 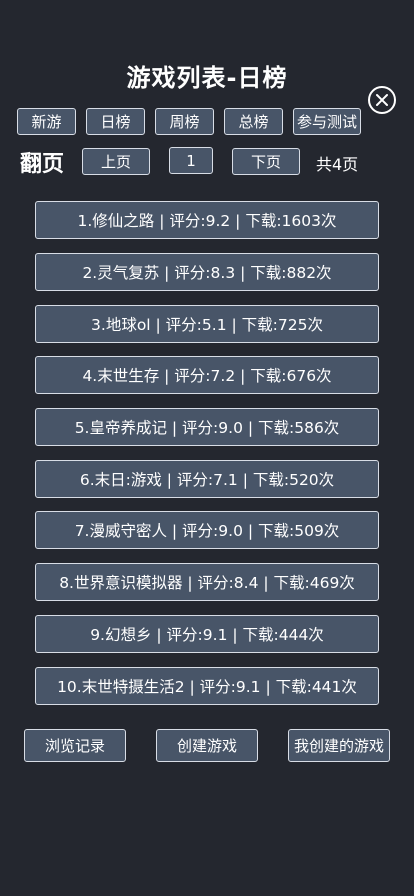 What do you see at coordinates (266, 161) in the screenshot?
I see `next-page-button: 下页` at bounding box center [266, 161].